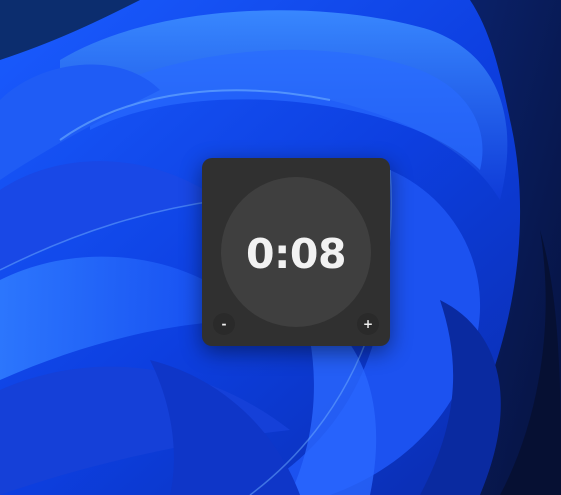 The height and width of the screenshot is (495, 561). I want to click on increment-button: +, so click(368, 324).